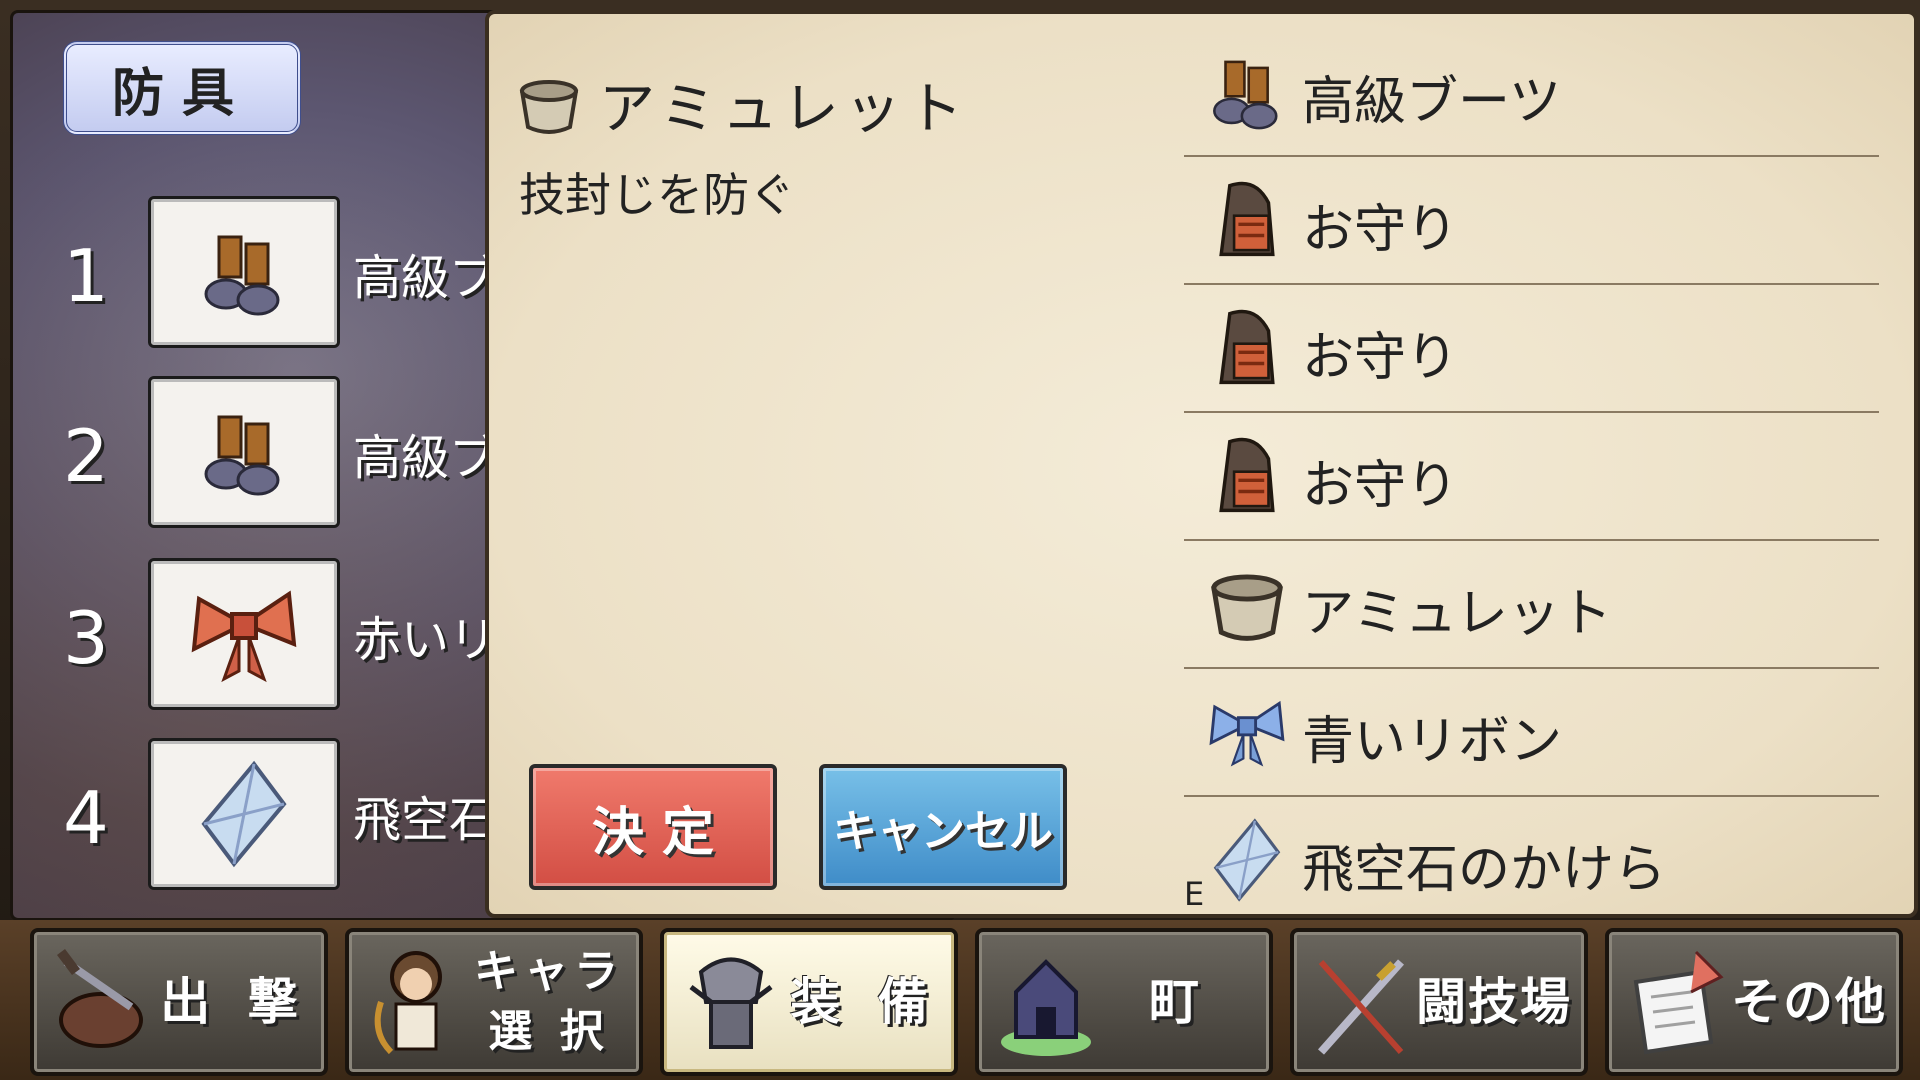  What do you see at coordinates (657, 195) in the screenshot?
I see `item-detail-description: 技封じを防ぐ` at bounding box center [657, 195].